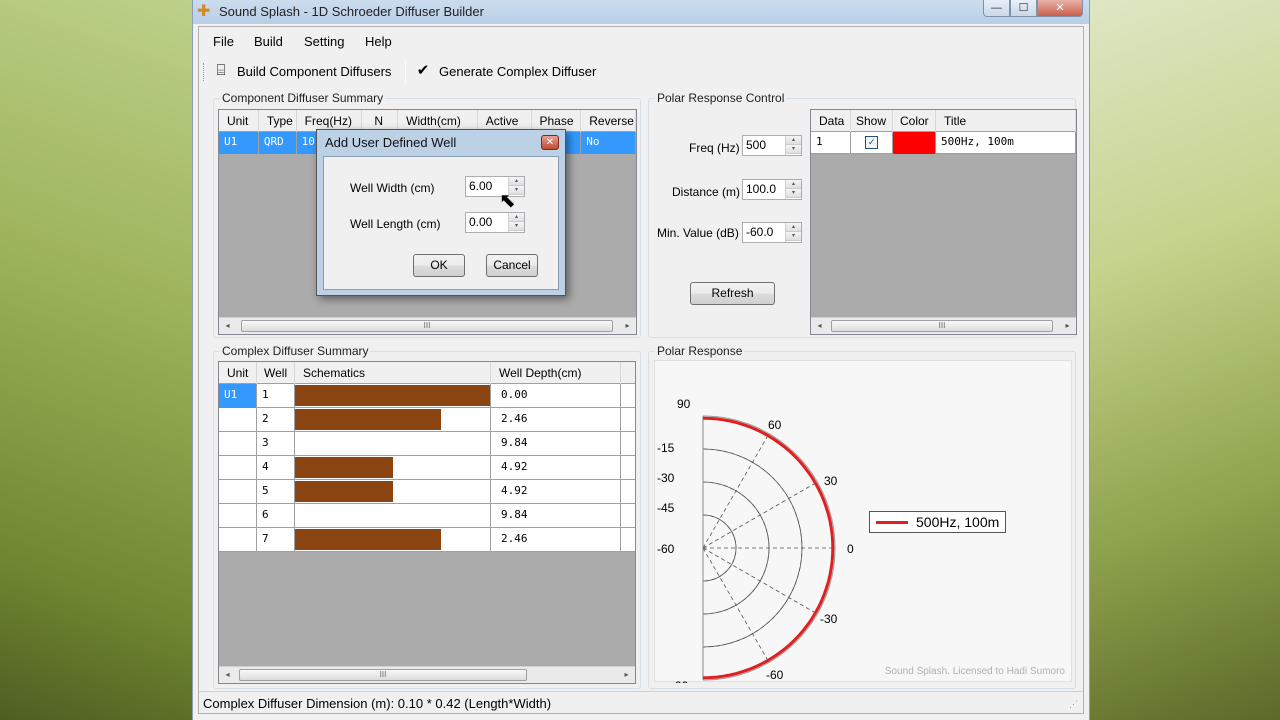  I want to click on min-value-input: -60.0 ▴ ▾, so click(772, 232).